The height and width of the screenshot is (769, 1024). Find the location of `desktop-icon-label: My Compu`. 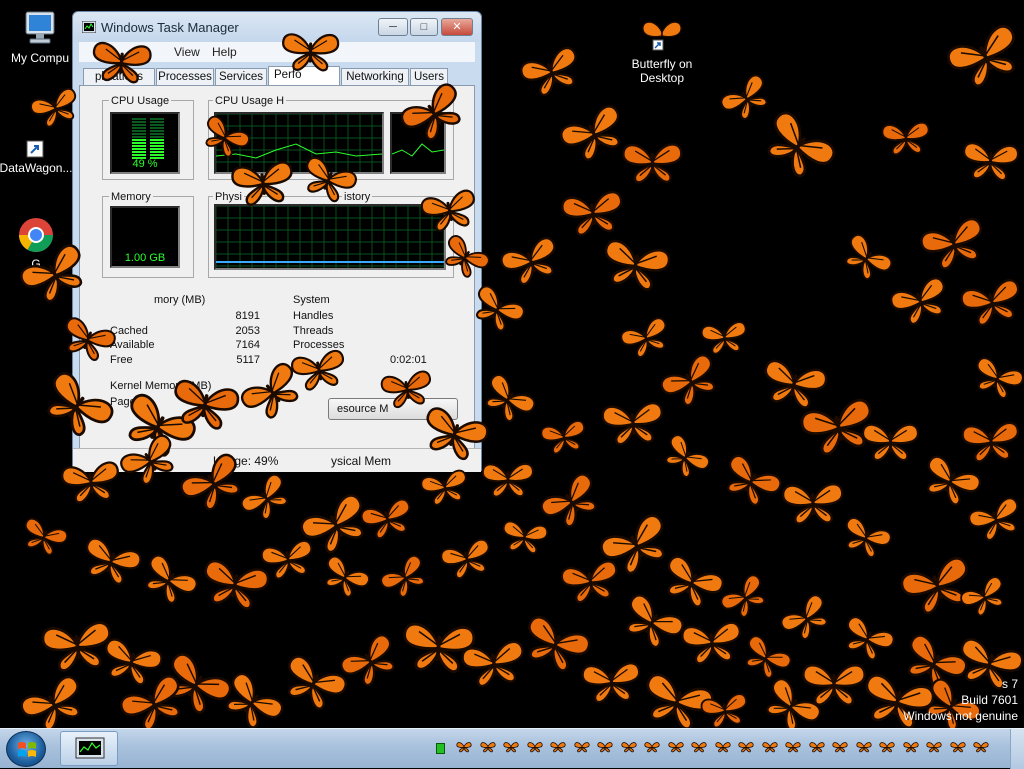

desktop-icon-label: My Compu is located at coordinates (39, 58).